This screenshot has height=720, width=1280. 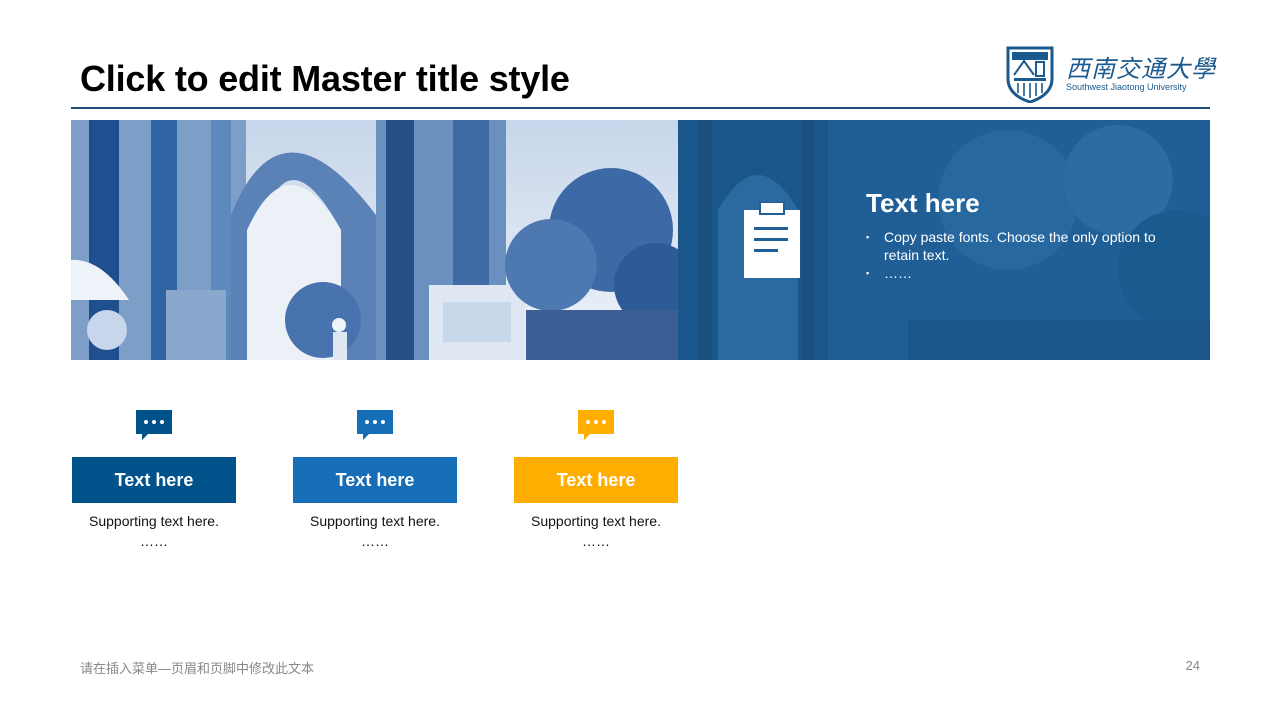 What do you see at coordinates (1030, 74) in the screenshot?
I see `university-crest-icon` at bounding box center [1030, 74].